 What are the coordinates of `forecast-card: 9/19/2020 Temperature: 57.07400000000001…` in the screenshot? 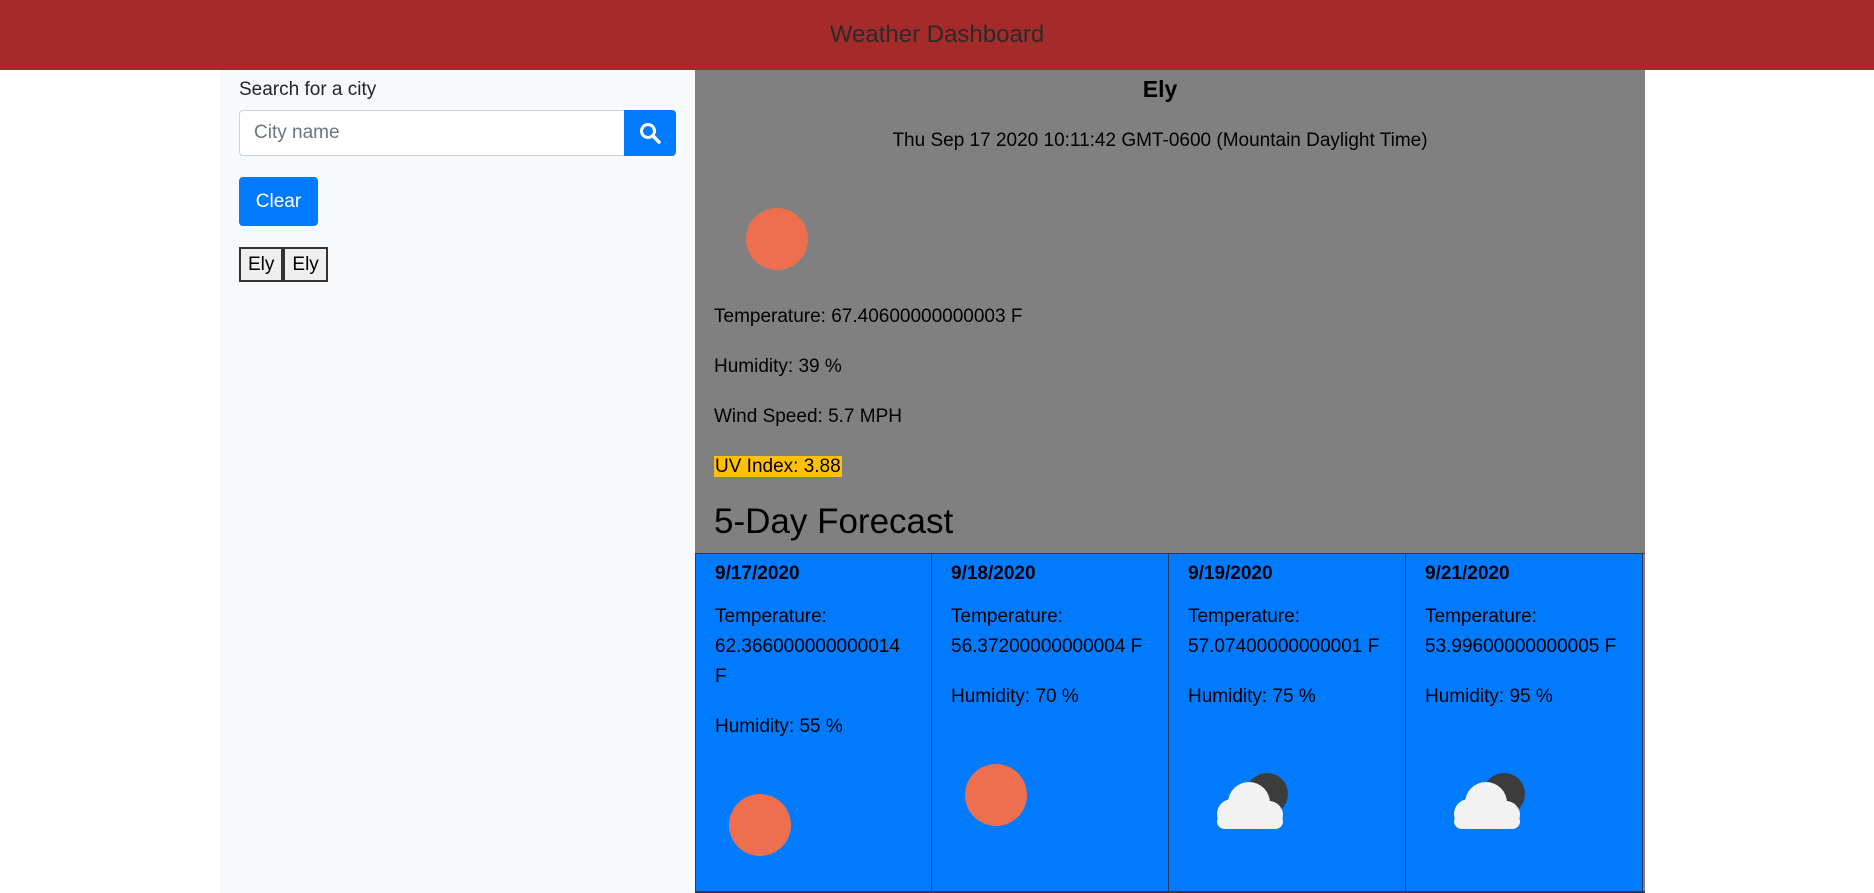 It's located at (1287, 722).